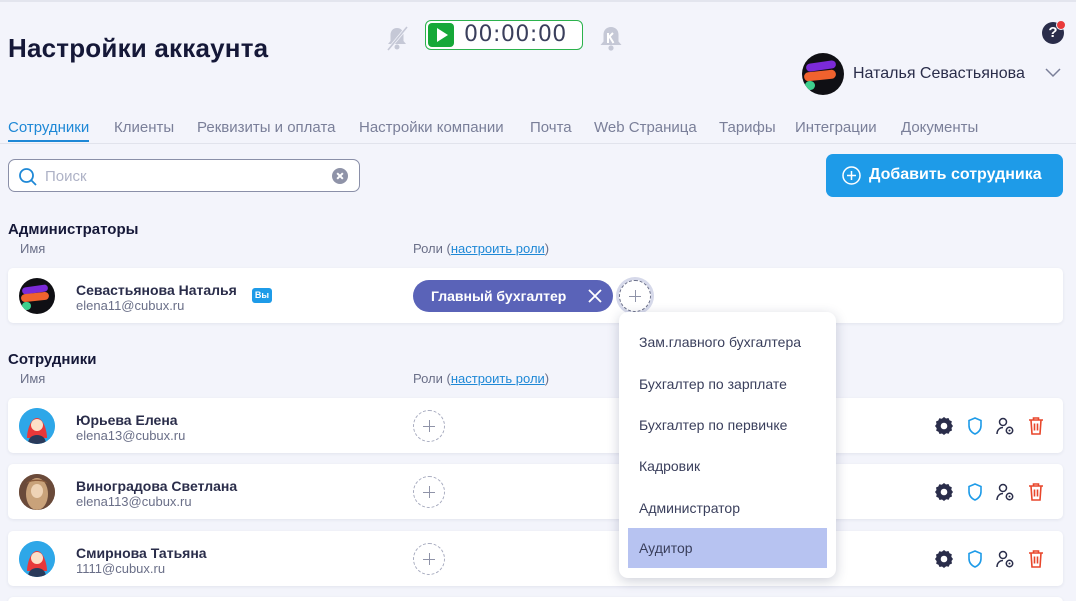 The width and height of the screenshot is (1076, 601). Describe the element at coordinates (49, 130) in the screenshot. I see `tab-employees: Сотрудники` at that location.